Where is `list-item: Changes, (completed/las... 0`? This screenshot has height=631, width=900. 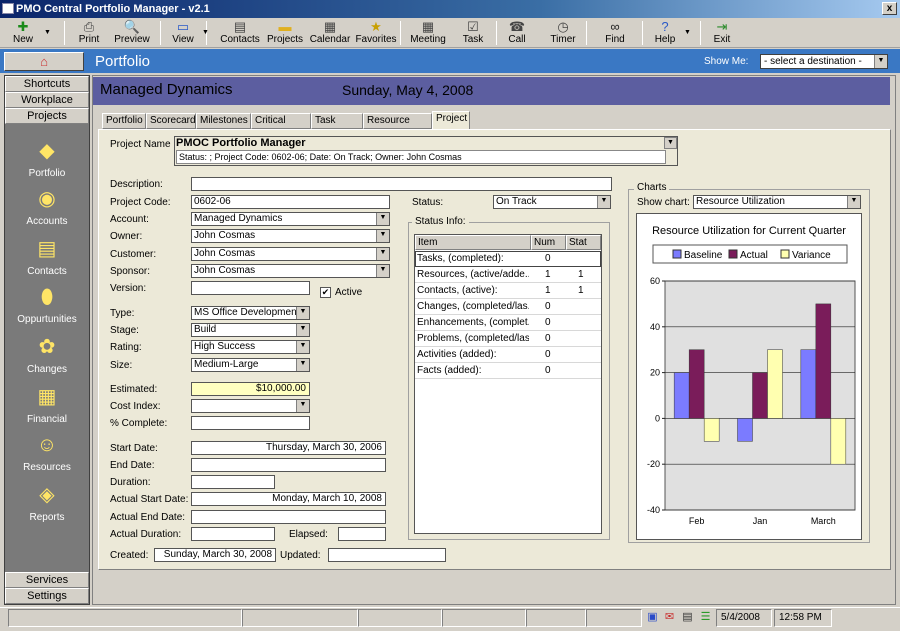 list-item: Changes, (completed/las... 0 is located at coordinates (508, 307).